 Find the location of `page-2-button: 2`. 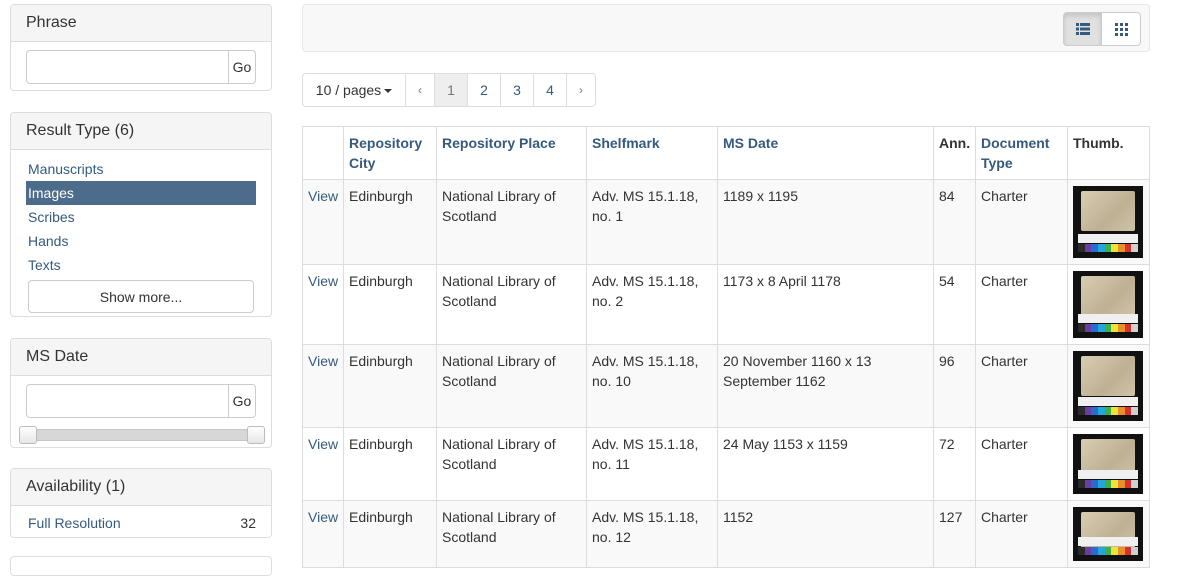

page-2-button: 2 is located at coordinates (484, 90).